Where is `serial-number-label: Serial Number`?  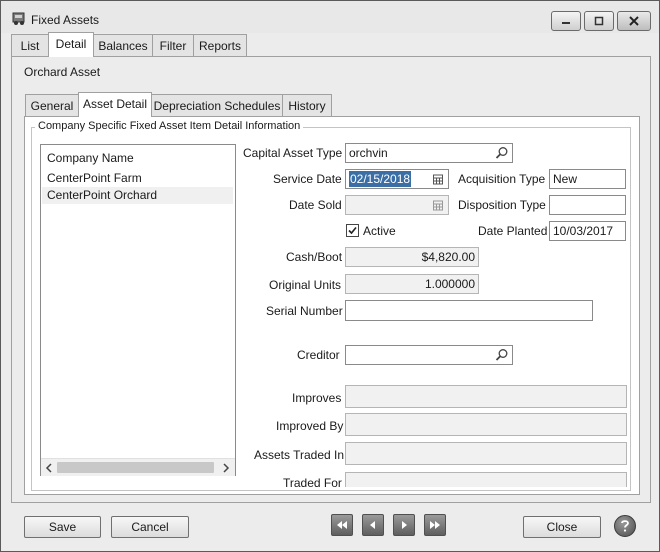 serial-number-label: Serial Number is located at coordinates (304, 311).